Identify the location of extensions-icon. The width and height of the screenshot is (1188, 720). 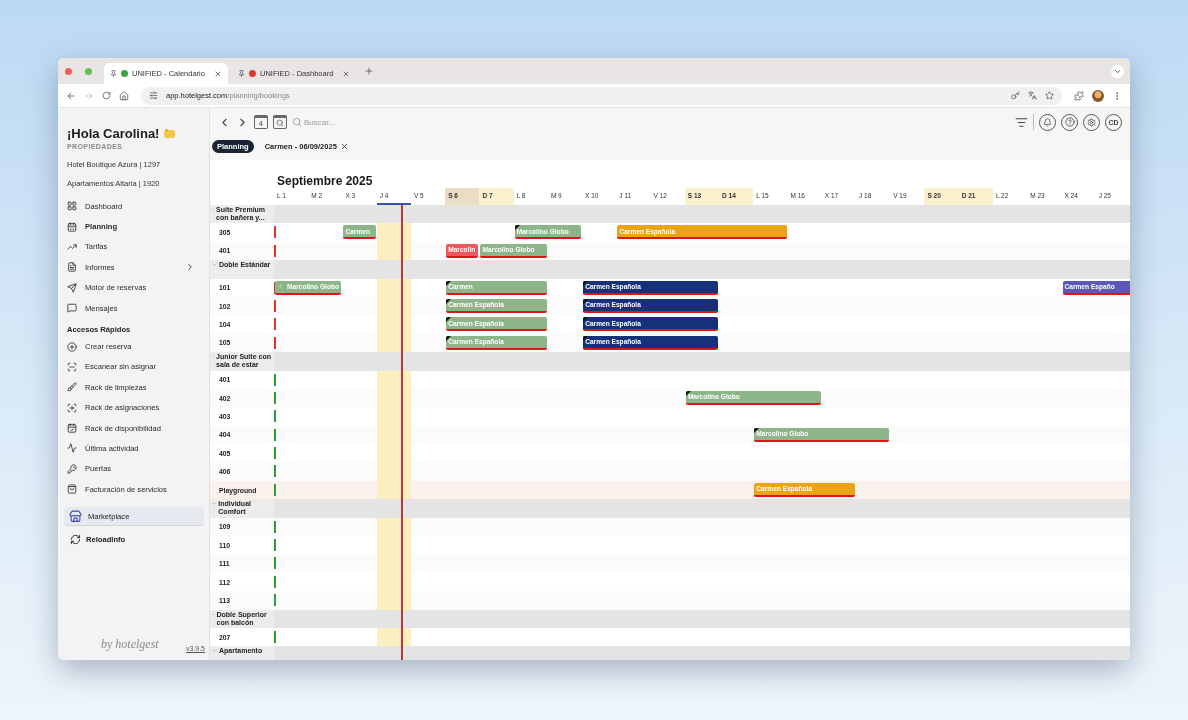
(1079, 95).